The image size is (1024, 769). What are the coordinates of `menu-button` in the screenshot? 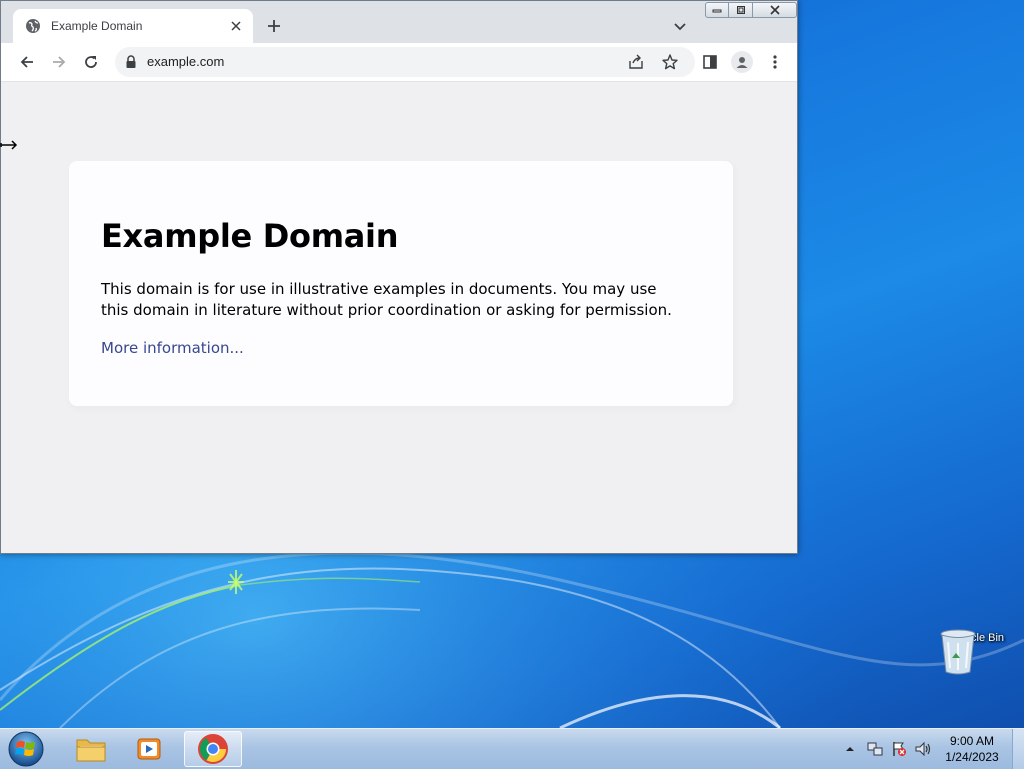 It's located at (775, 62).